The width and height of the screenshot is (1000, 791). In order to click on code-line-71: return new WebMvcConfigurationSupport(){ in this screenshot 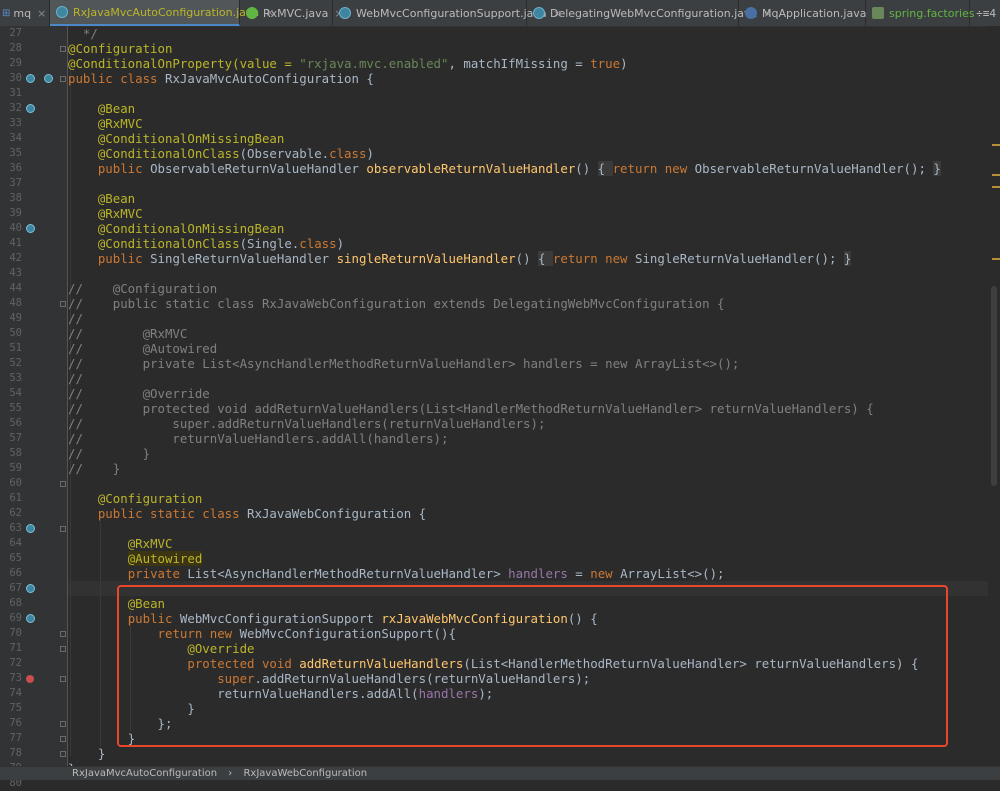, I will do `click(306, 633)`.